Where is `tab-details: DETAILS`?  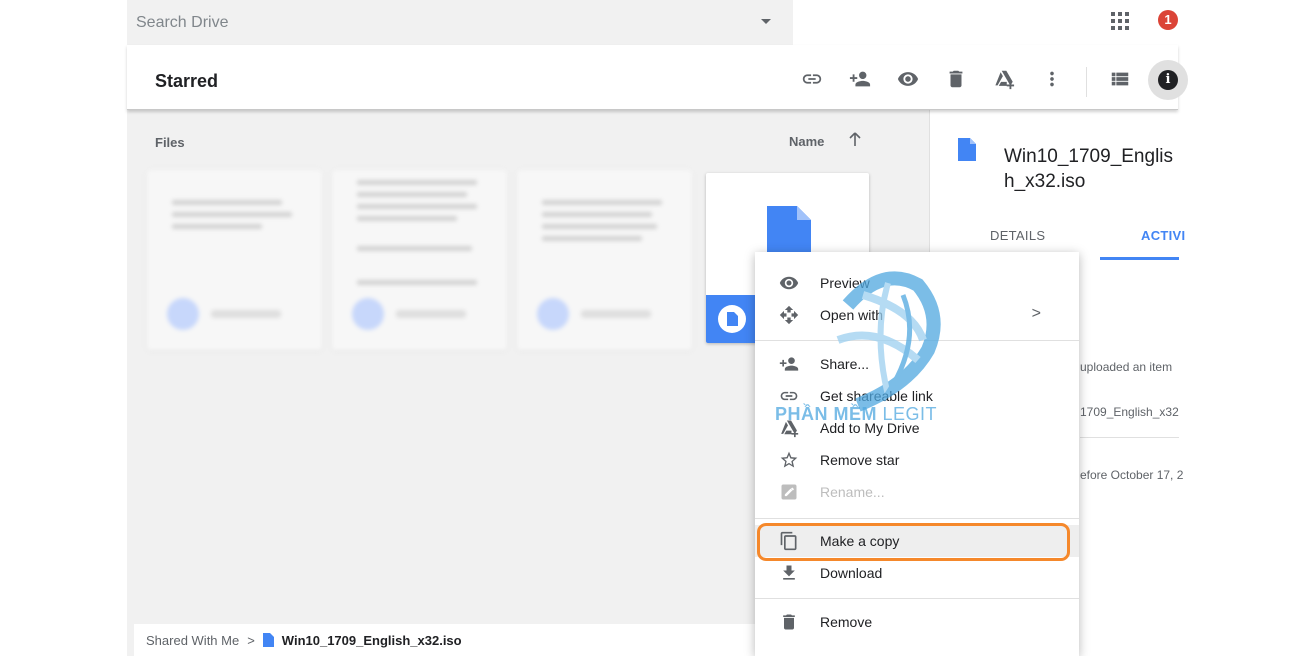 tab-details: DETAILS is located at coordinates (1017, 235).